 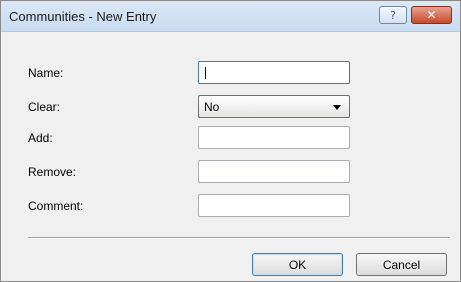 What do you see at coordinates (274, 205) in the screenshot?
I see `comment-input` at bounding box center [274, 205].